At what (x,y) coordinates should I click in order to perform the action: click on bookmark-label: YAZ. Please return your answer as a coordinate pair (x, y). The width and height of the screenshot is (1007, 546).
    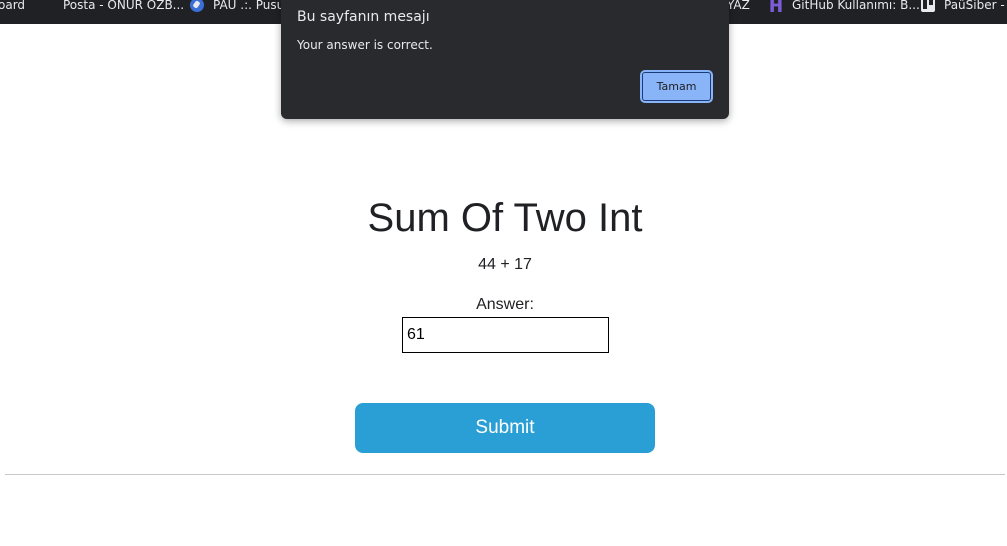
    Looking at the image, I should click on (738, 6).